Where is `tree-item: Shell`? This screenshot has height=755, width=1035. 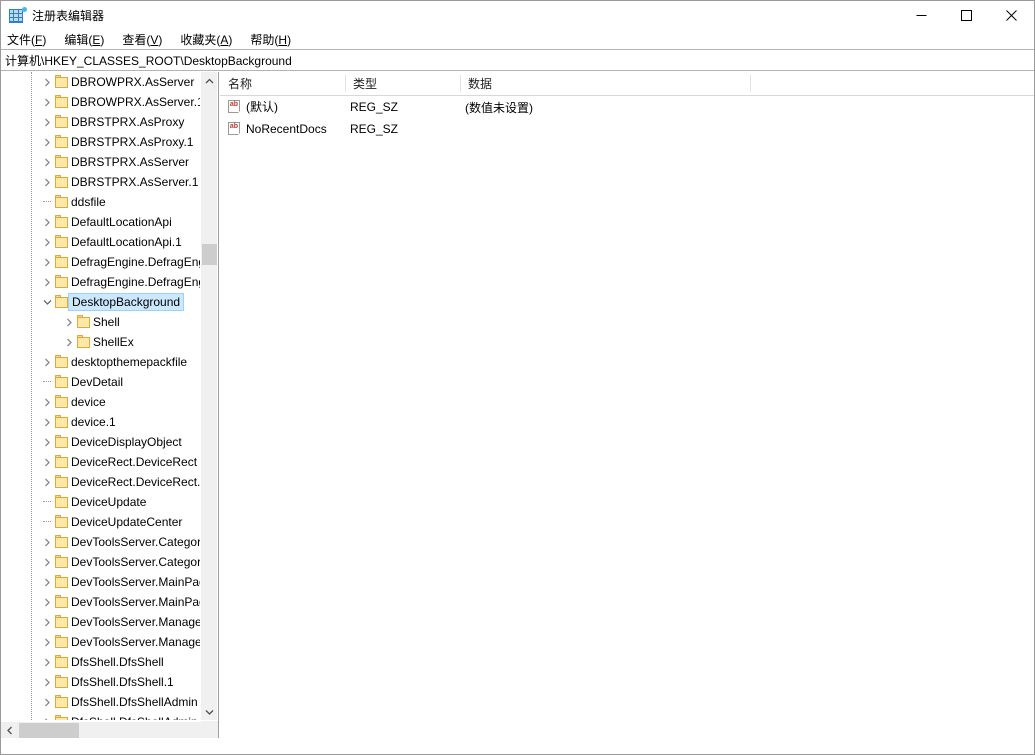
tree-item: Shell is located at coordinates (101, 322).